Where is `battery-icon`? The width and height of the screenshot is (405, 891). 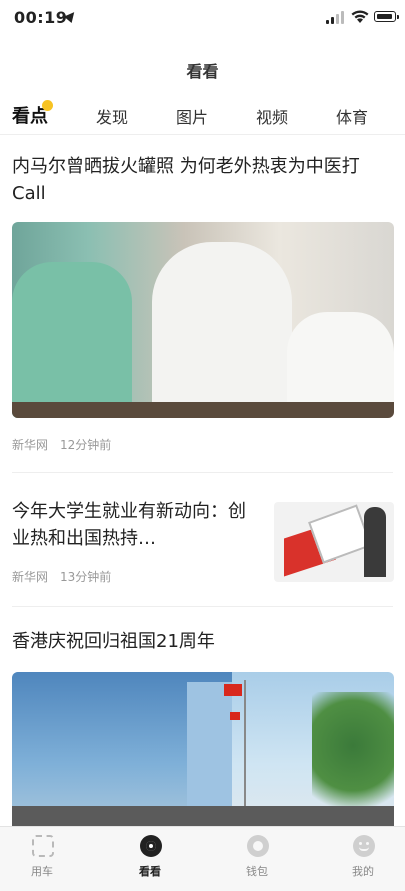
battery-icon is located at coordinates (386, 16).